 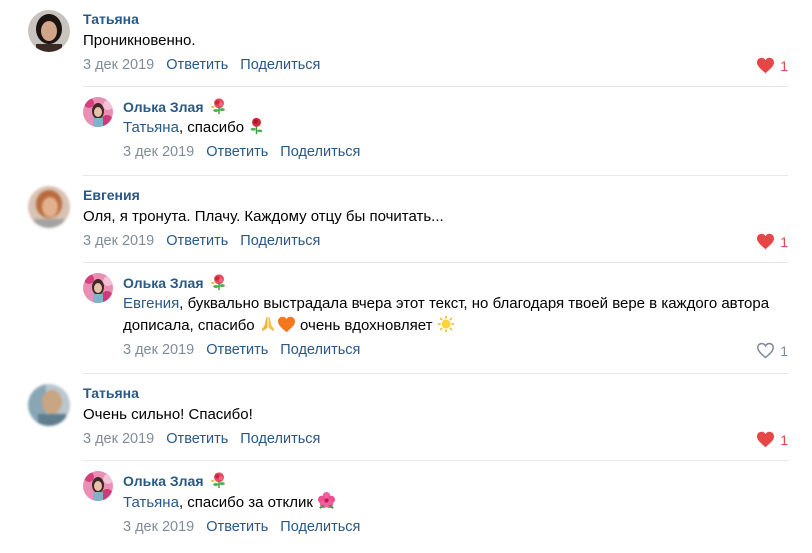 What do you see at coordinates (151, 303) in the screenshot?
I see `mention-link: Евгения` at bounding box center [151, 303].